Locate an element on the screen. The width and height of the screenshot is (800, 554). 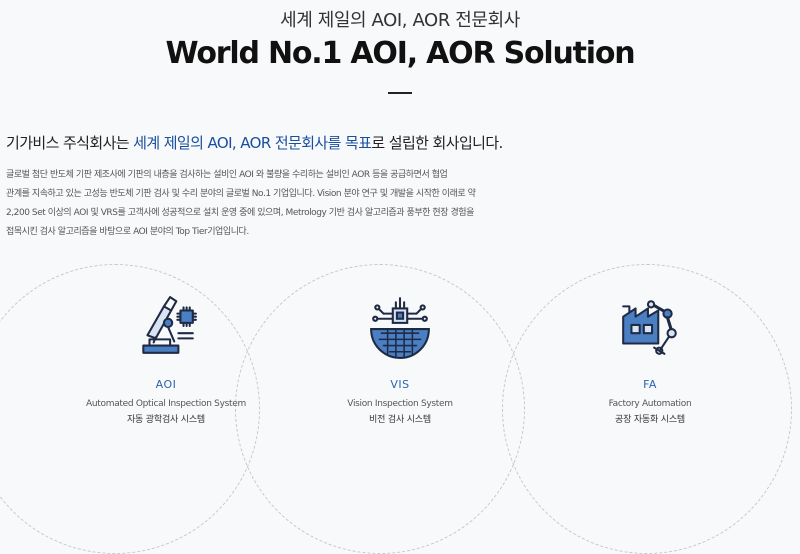
wafer-chip-icon is located at coordinates (400, 328).